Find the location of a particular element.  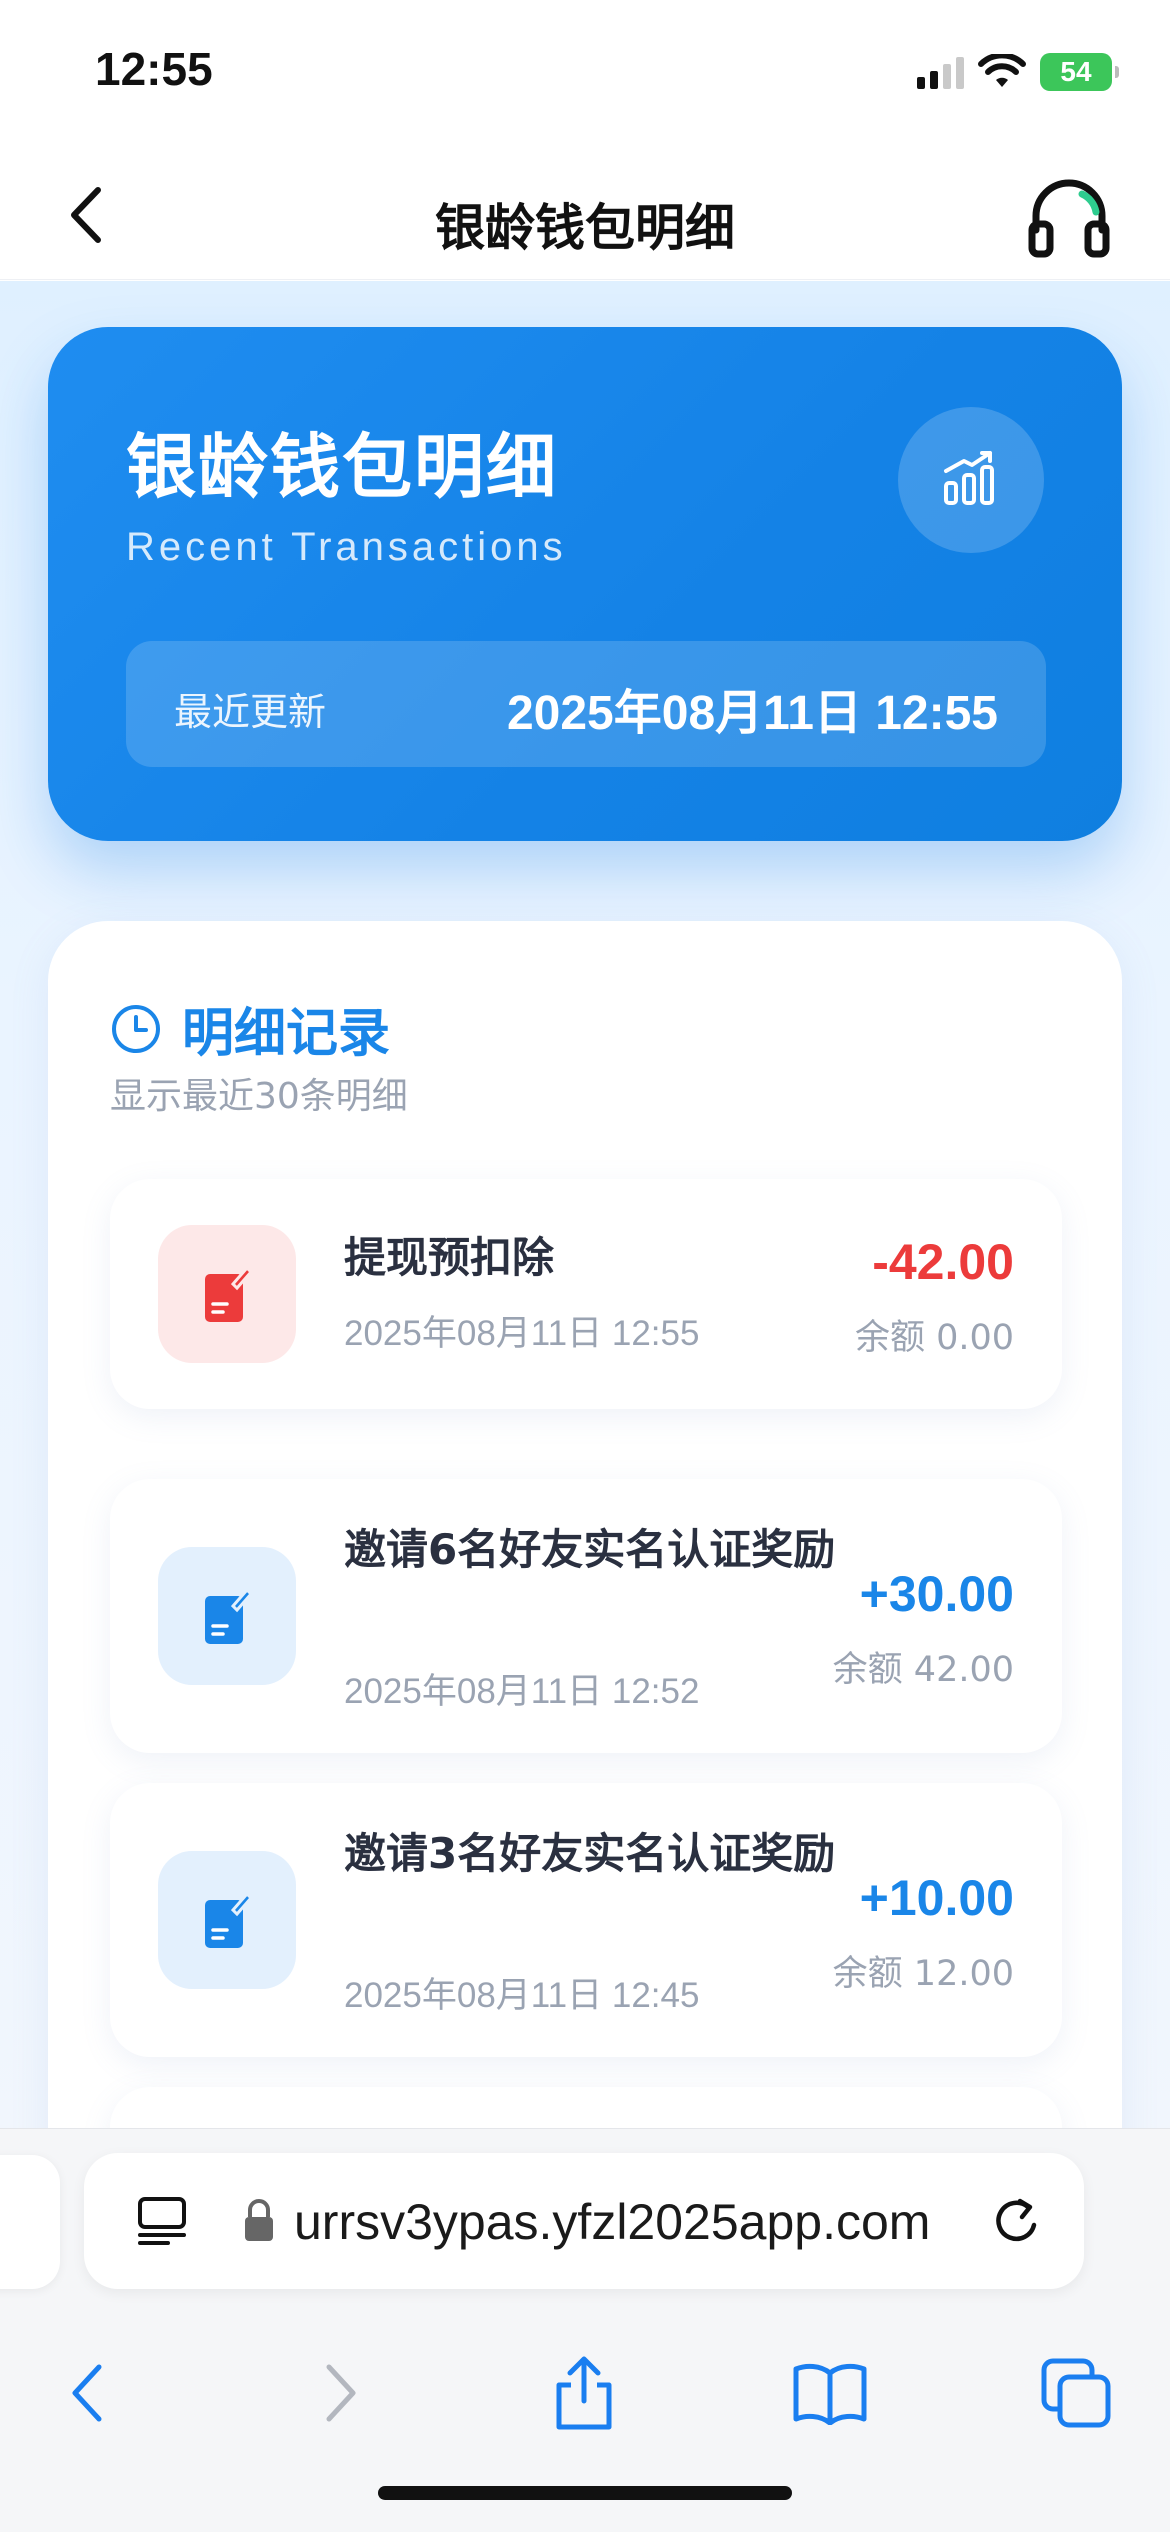

status-time: 12:55 is located at coordinates (154, 69).